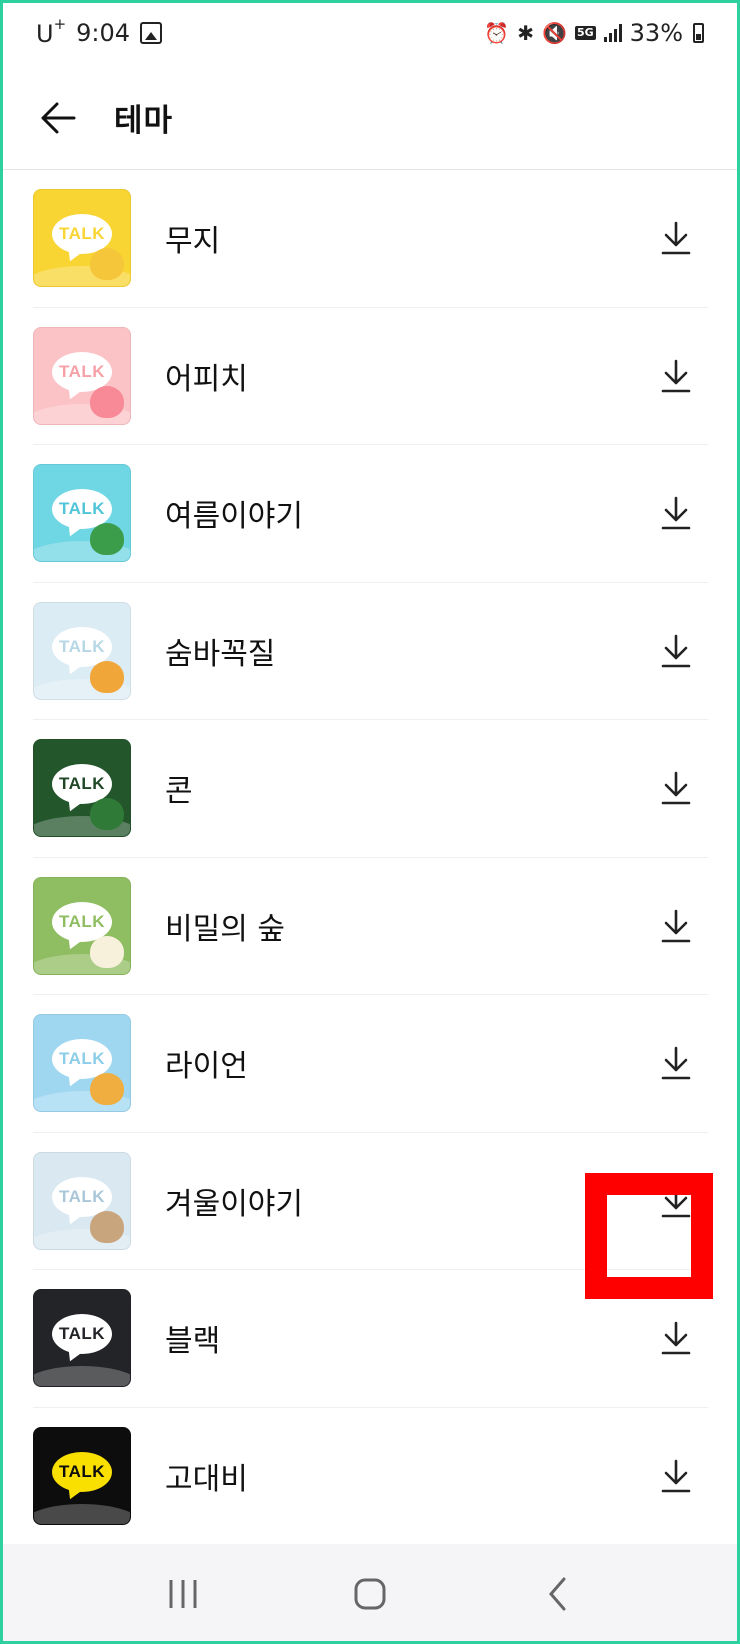 Image resolution: width=740 pixels, height=1644 pixels. I want to click on signal-icon, so click(612, 33).